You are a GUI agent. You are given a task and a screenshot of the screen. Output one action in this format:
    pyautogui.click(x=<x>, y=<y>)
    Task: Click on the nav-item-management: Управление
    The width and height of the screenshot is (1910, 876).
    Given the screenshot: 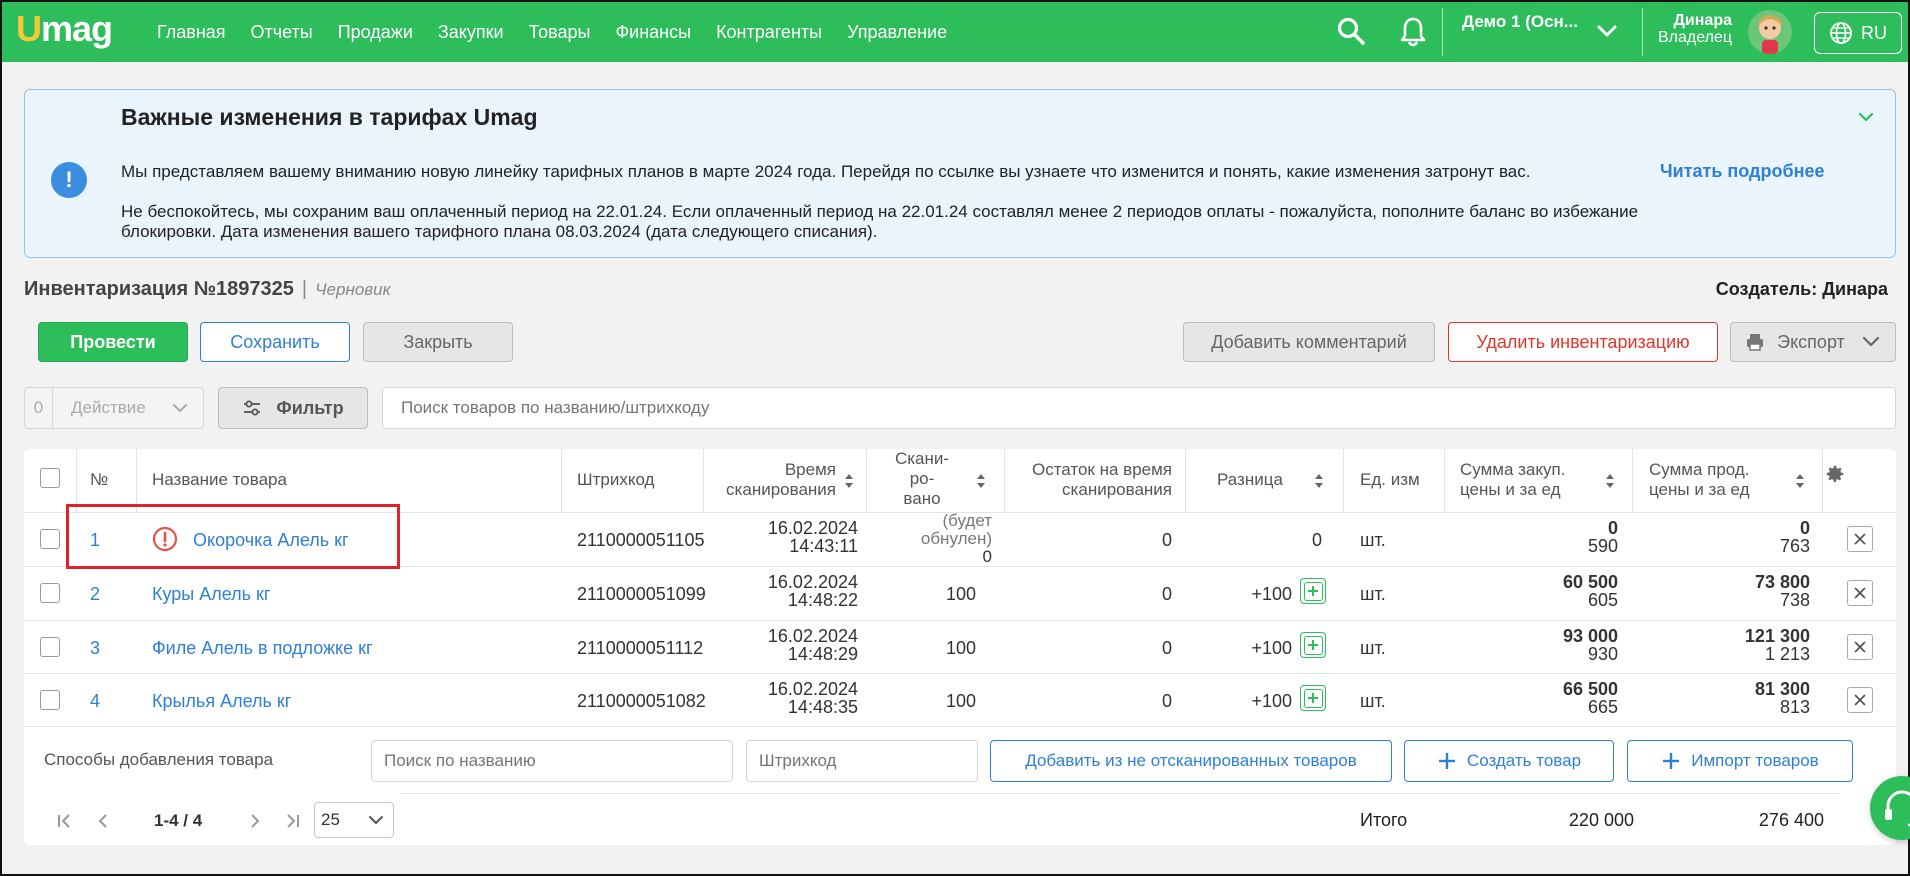 What is the action you would take?
    pyautogui.click(x=897, y=32)
    